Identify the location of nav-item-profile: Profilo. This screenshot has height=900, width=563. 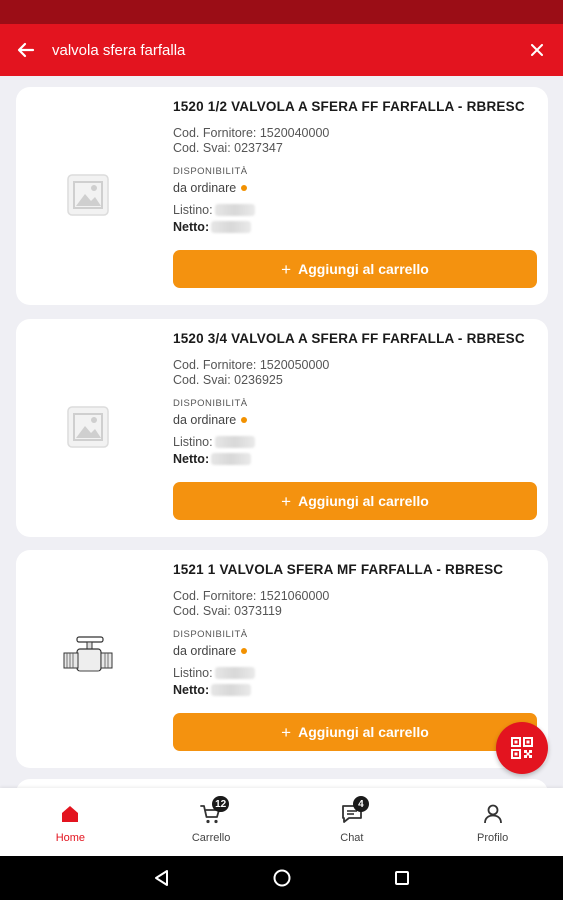
(492, 822).